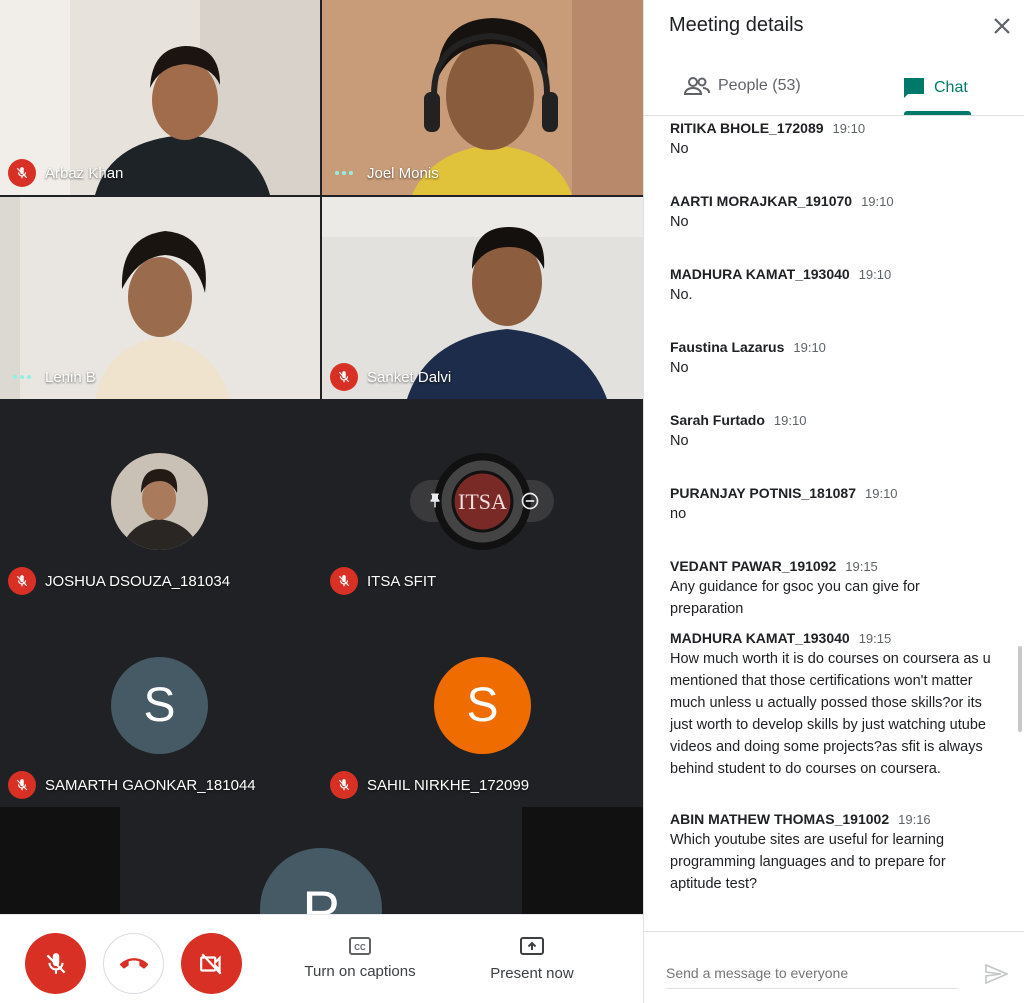 Image resolution: width=1024 pixels, height=1003 pixels. What do you see at coordinates (832, 213) in the screenshot?
I see `chat-message: AARTI MORAJKAR_191070 19:10 No` at bounding box center [832, 213].